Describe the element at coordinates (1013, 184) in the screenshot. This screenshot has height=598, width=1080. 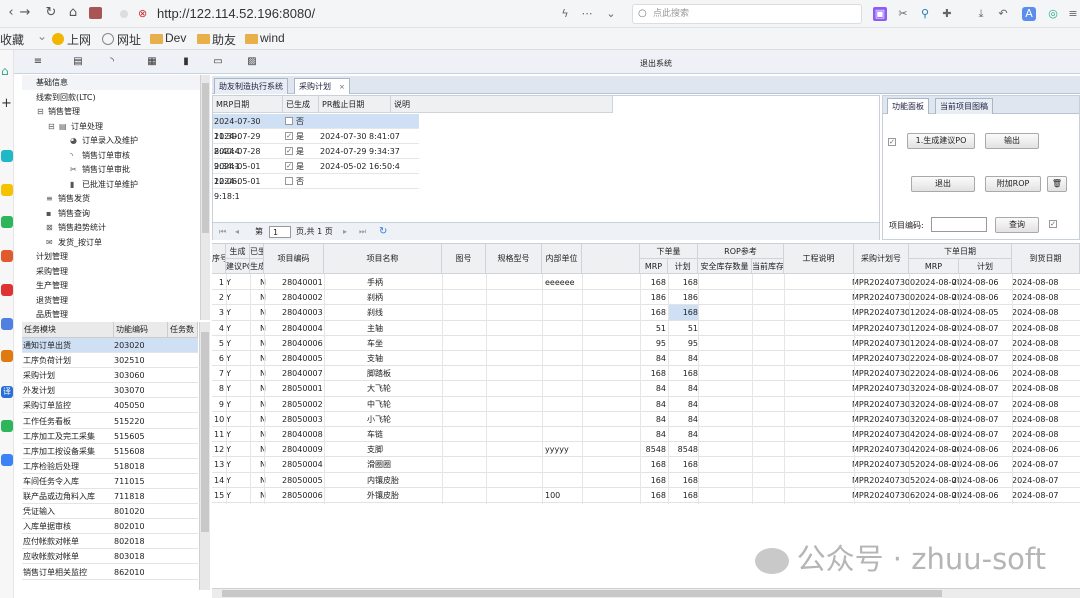
I see `attach-rop-button: 附加ROP` at that location.